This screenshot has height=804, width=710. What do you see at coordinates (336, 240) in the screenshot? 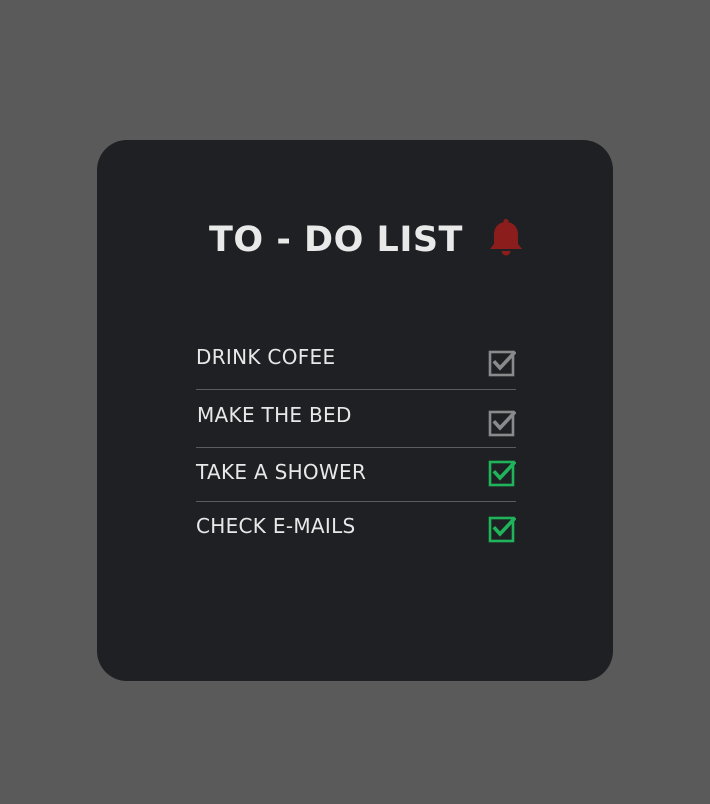
I see `page-title: TO - DO LIST` at bounding box center [336, 240].